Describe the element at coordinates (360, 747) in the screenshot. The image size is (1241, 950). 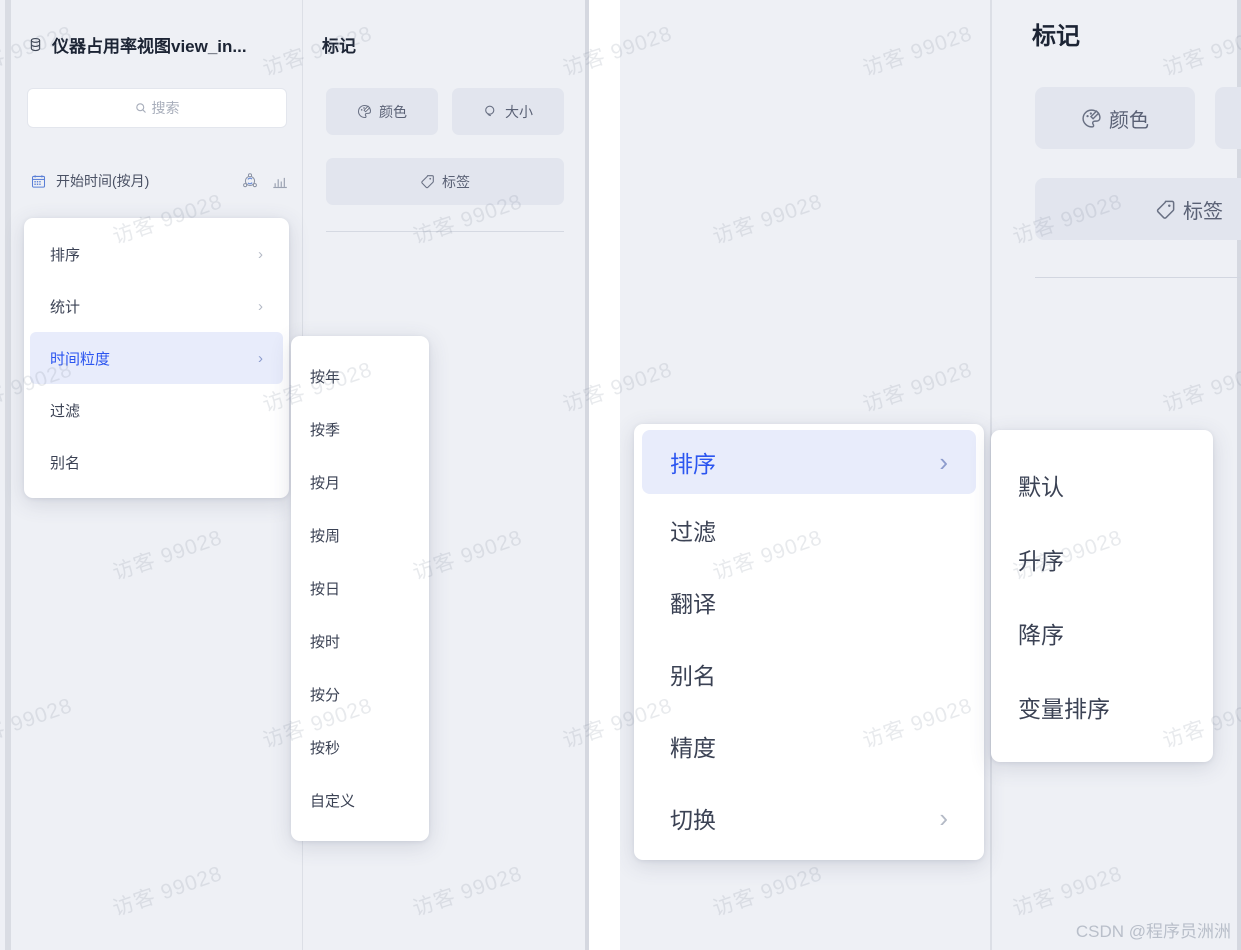
I see `submenu-item-second: 按秒` at that location.